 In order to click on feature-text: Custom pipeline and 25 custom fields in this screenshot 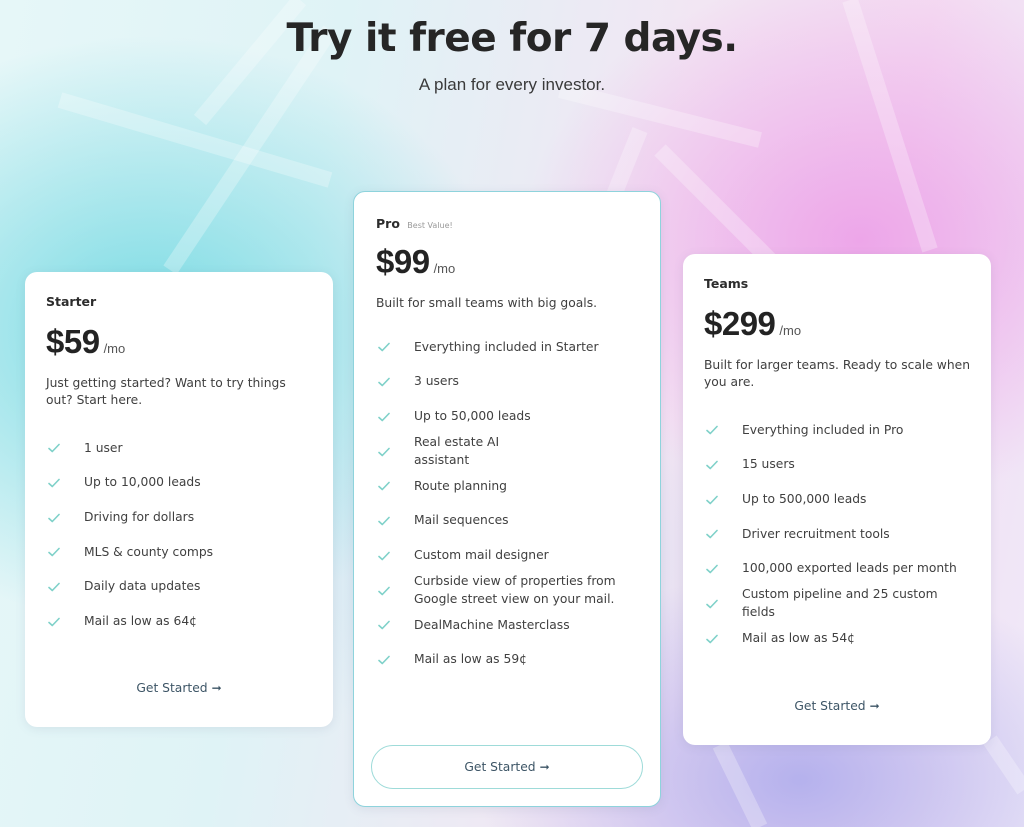, I will do `click(840, 603)`.